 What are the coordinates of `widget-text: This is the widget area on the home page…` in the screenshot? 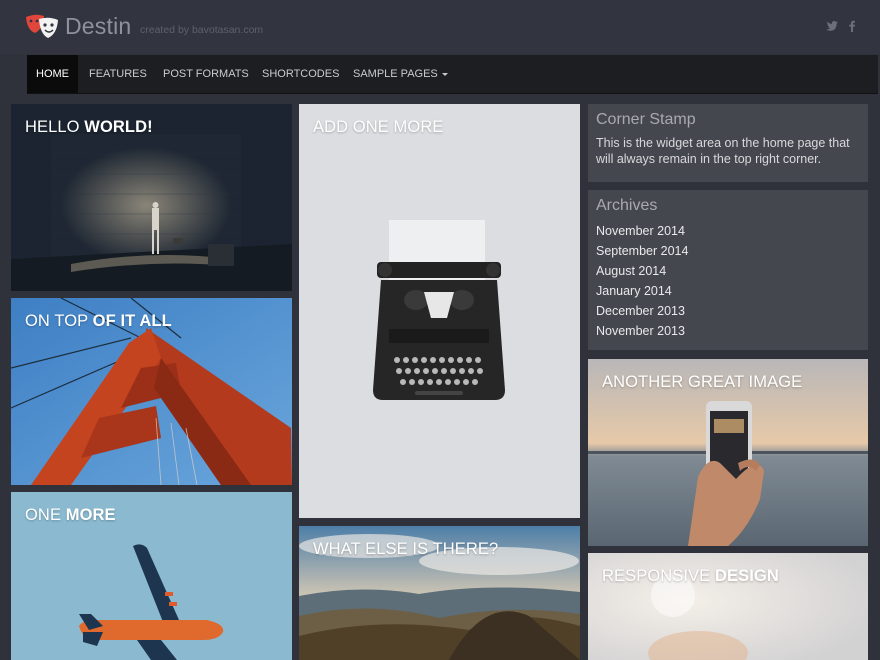 It's located at (723, 151).